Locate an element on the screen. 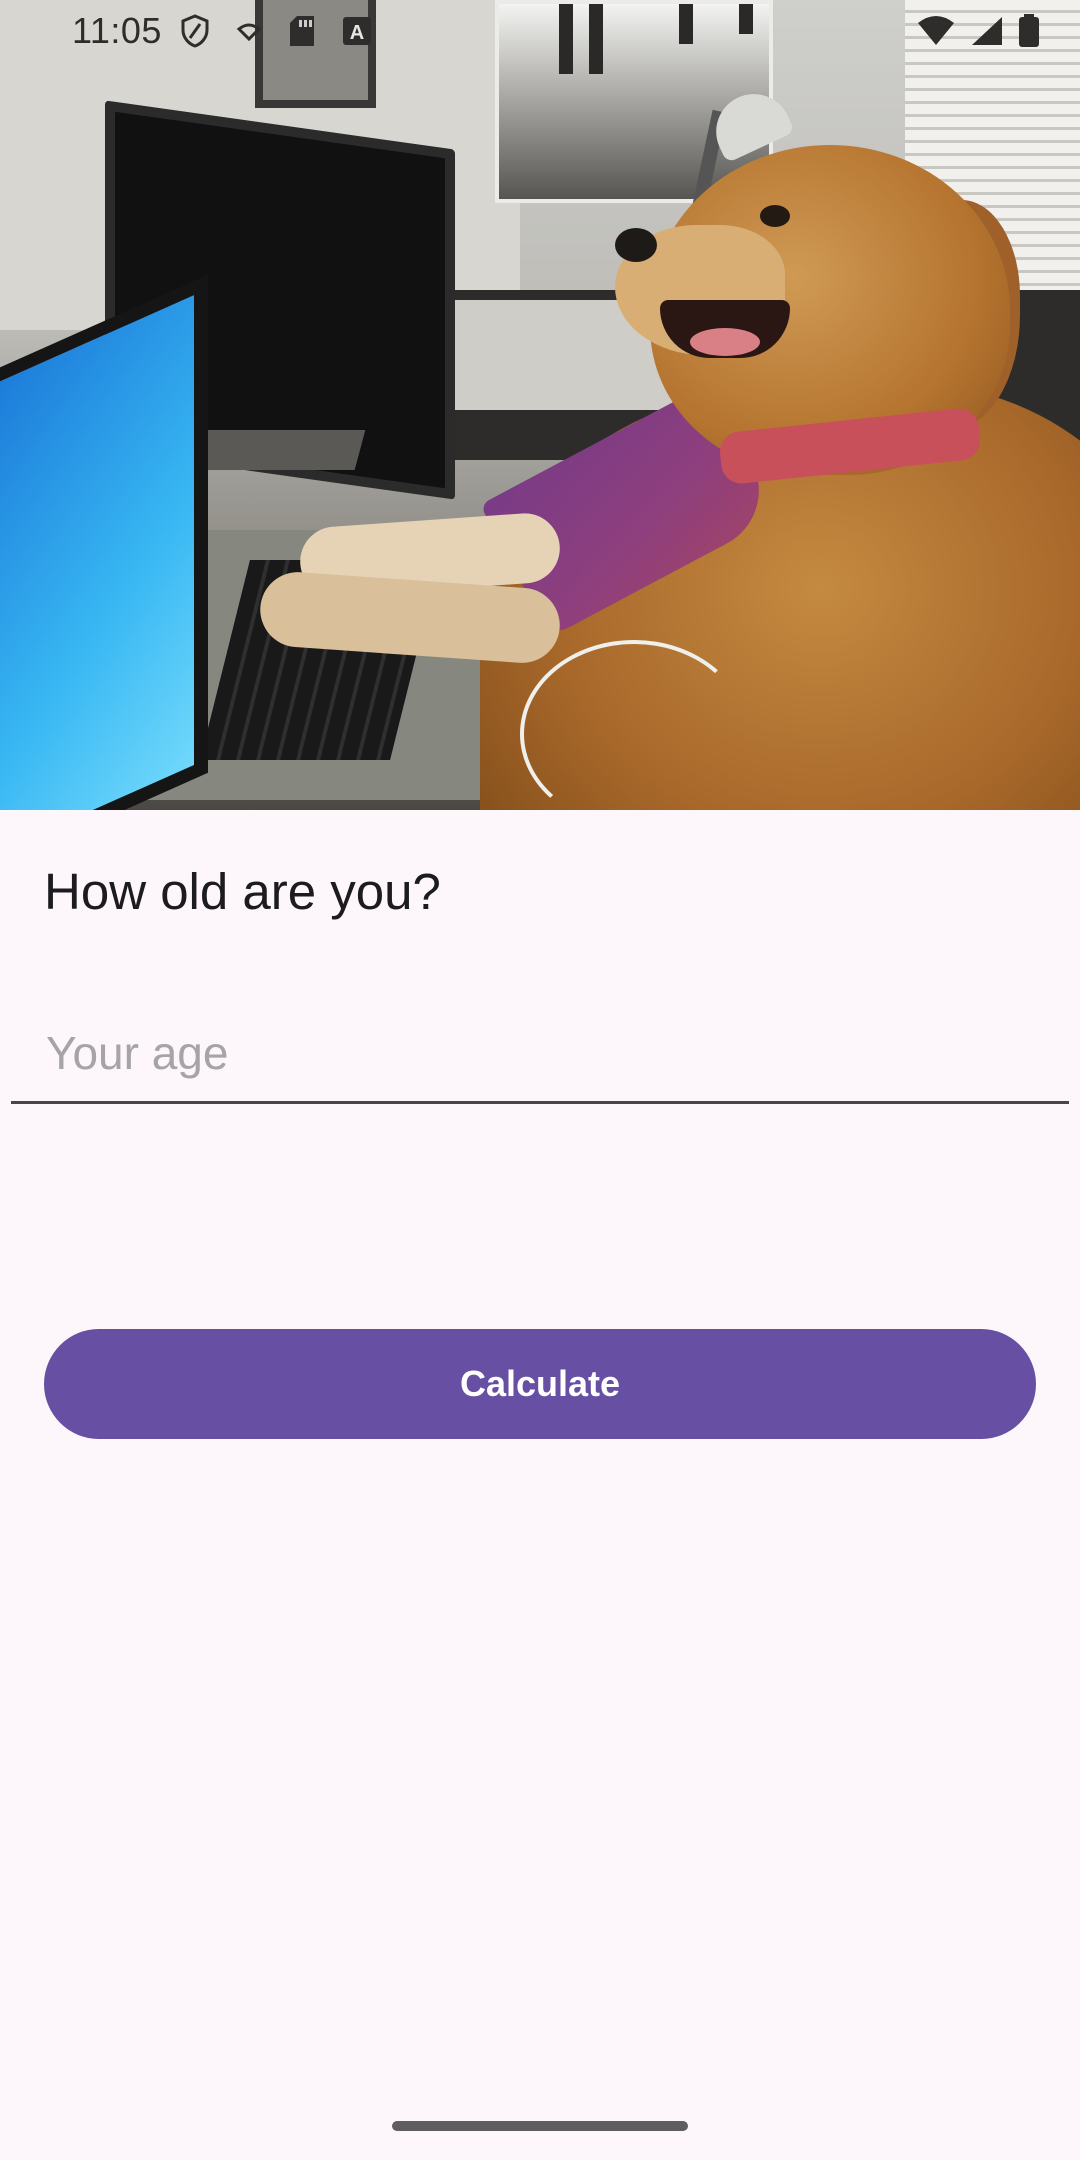 The height and width of the screenshot is (2160, 1080). shield-icon is located at coordinates (195, 33).